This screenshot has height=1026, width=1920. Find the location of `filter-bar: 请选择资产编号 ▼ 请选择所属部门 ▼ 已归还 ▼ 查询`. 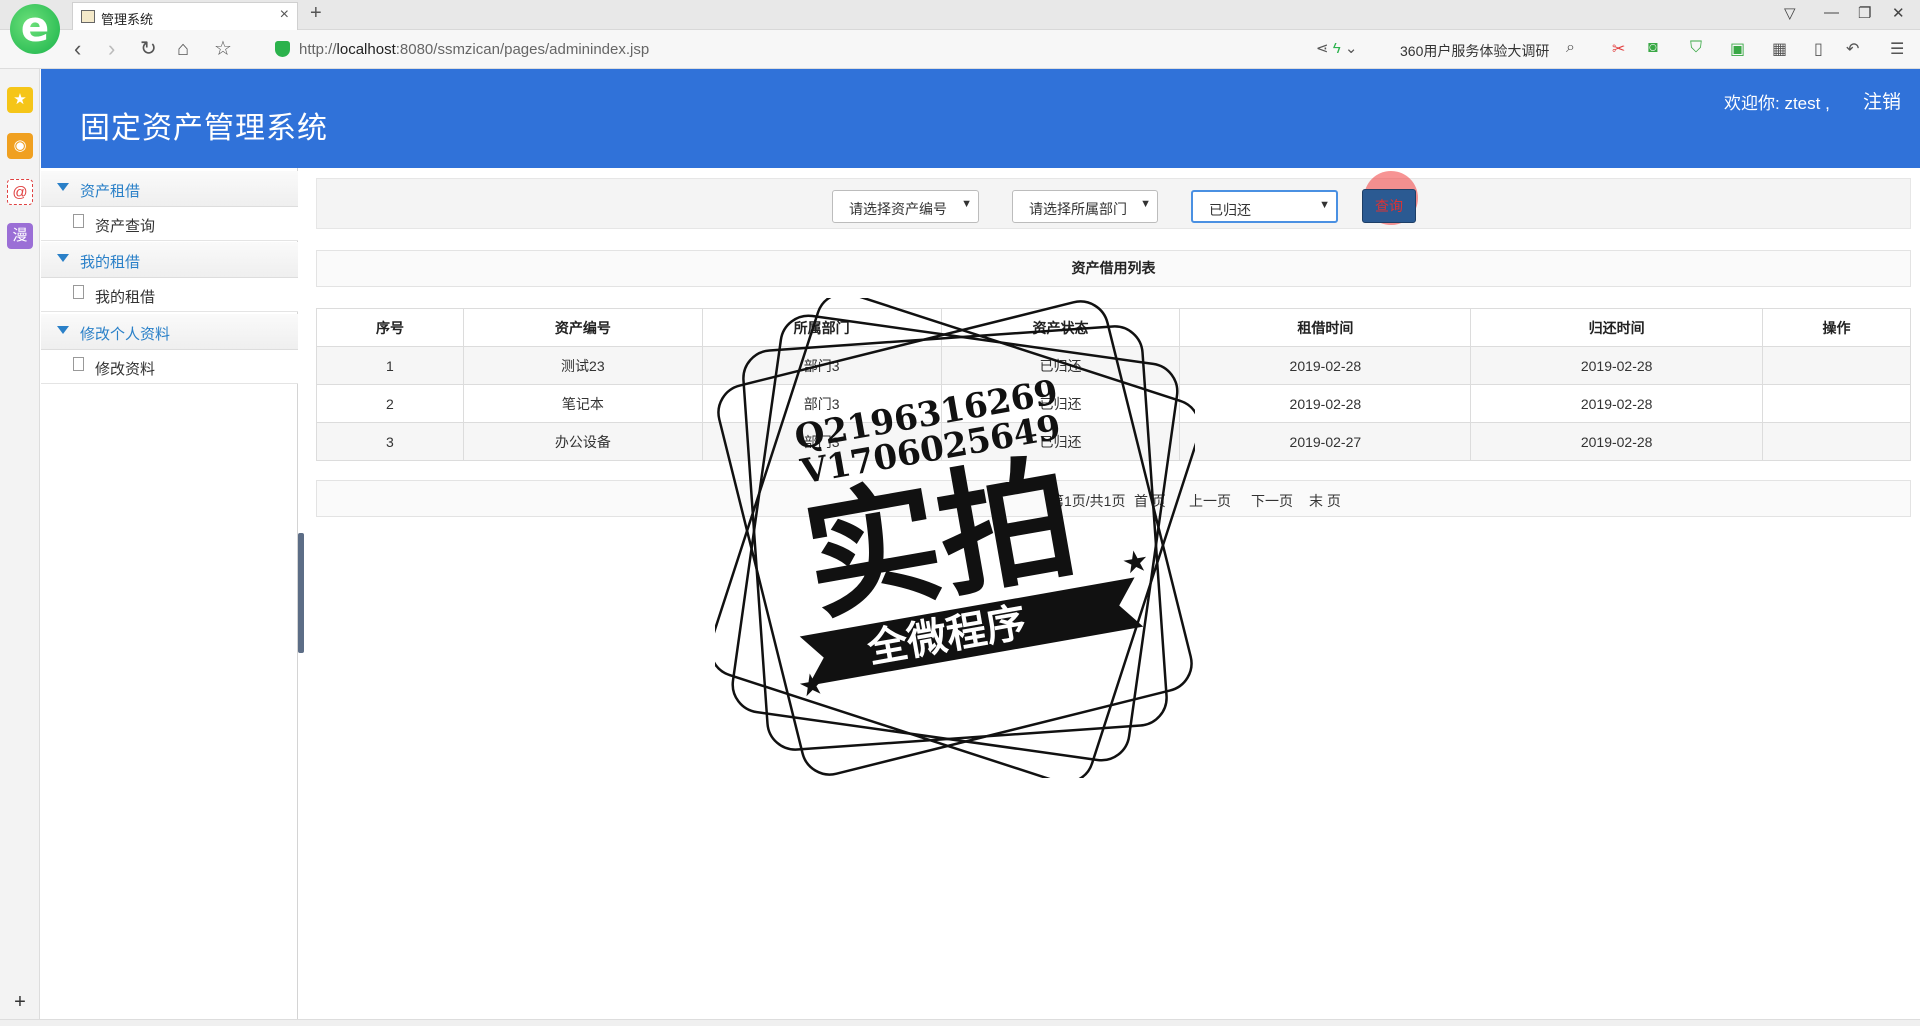

filter-bar: 请选择资产编号 ▼ 请选择所属部门 ▼ 已归还 ▼ 查询 is located at coordinates (1113, 200).